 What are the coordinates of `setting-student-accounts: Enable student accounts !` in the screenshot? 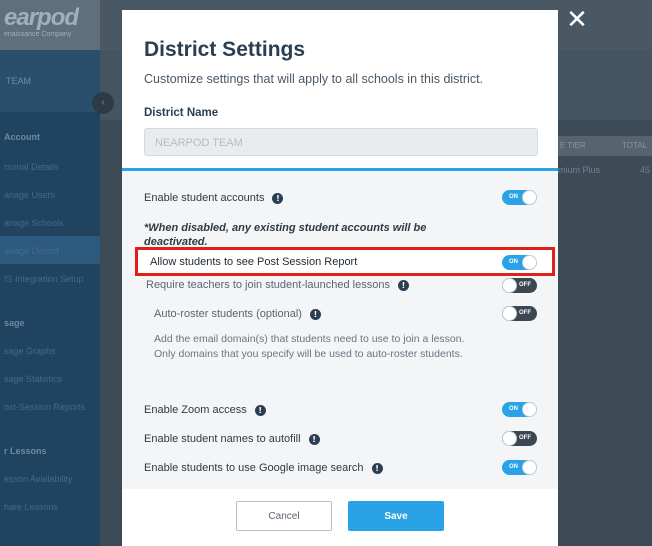 It's located at (214, 198).